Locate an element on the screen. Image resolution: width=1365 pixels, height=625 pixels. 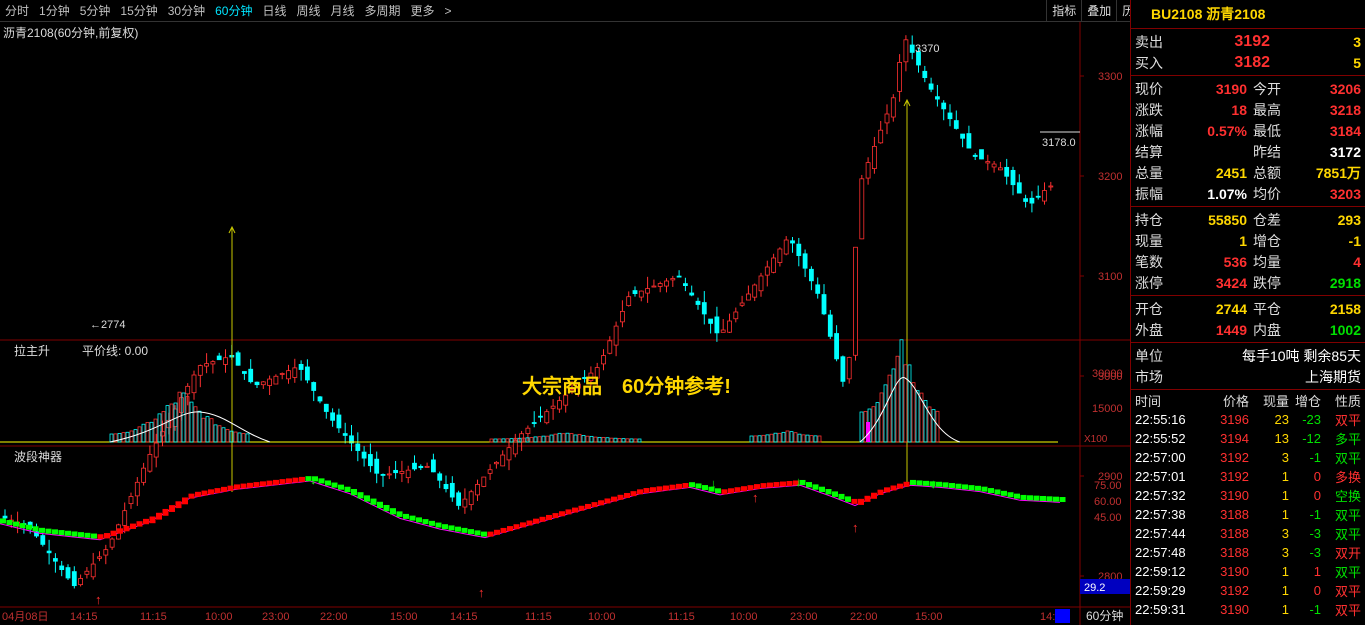
stat-row: 笔数 536 均量 4 is located at coordinates (1248, 261).